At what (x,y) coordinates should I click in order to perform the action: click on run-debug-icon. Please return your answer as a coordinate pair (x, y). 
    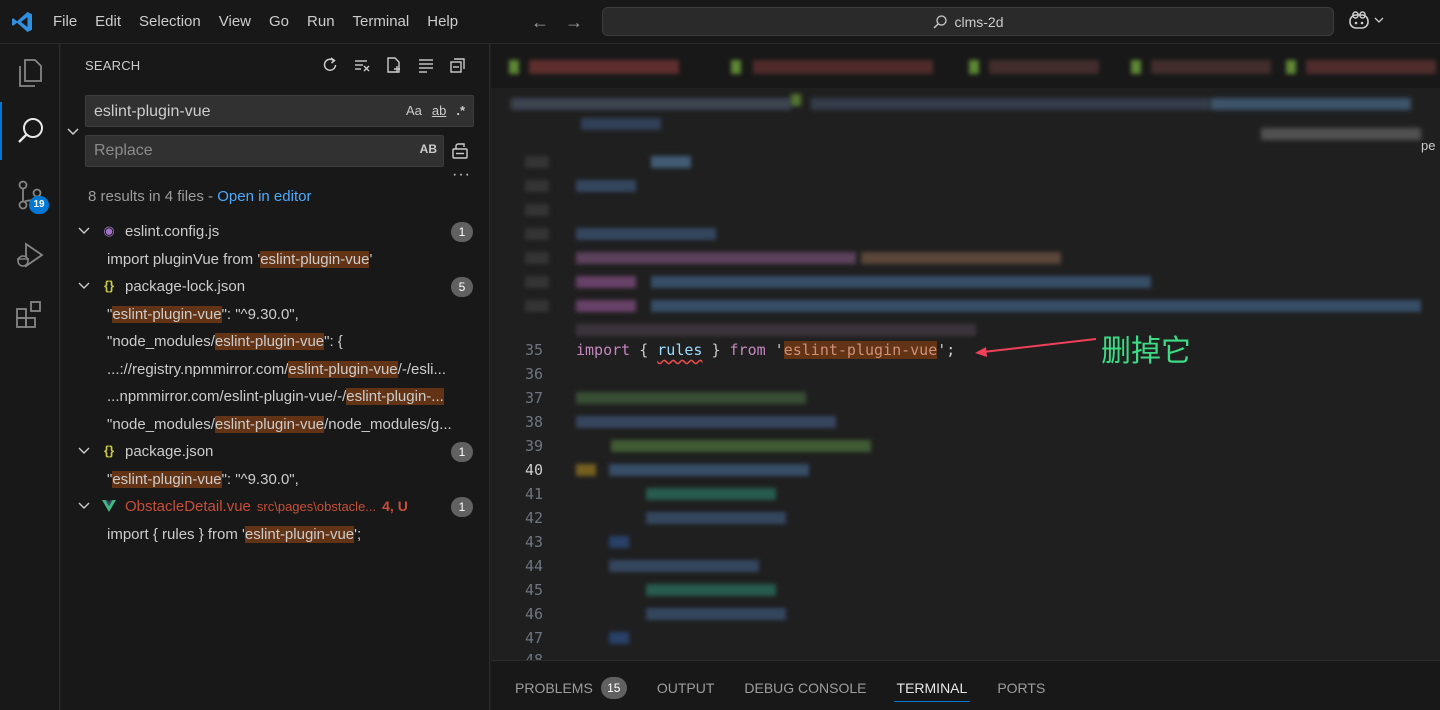
    Looking at the image, I should click on (30, 255).